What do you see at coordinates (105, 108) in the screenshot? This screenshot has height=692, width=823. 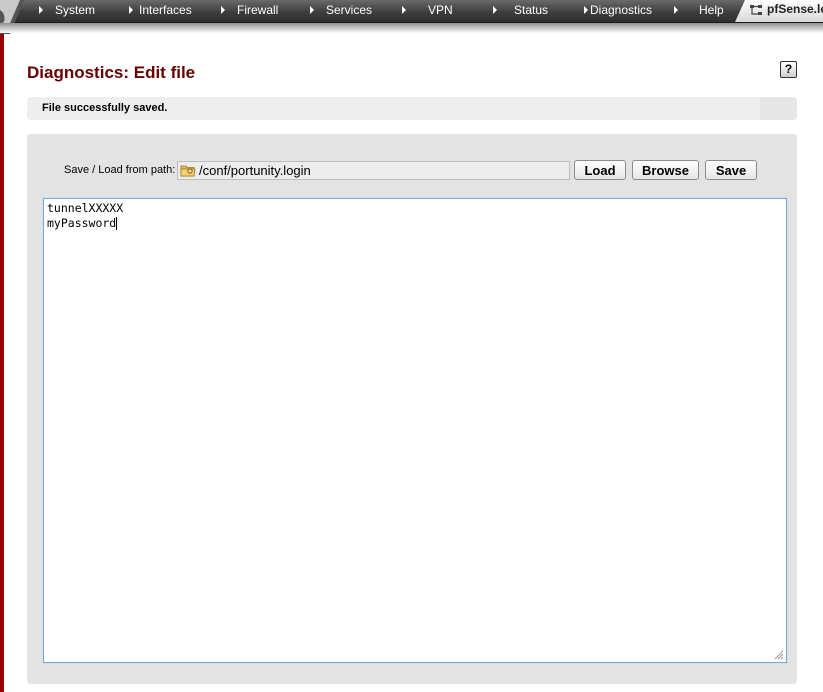 I see `status-message: File successfully saved.` at bounding box center [105, 108].